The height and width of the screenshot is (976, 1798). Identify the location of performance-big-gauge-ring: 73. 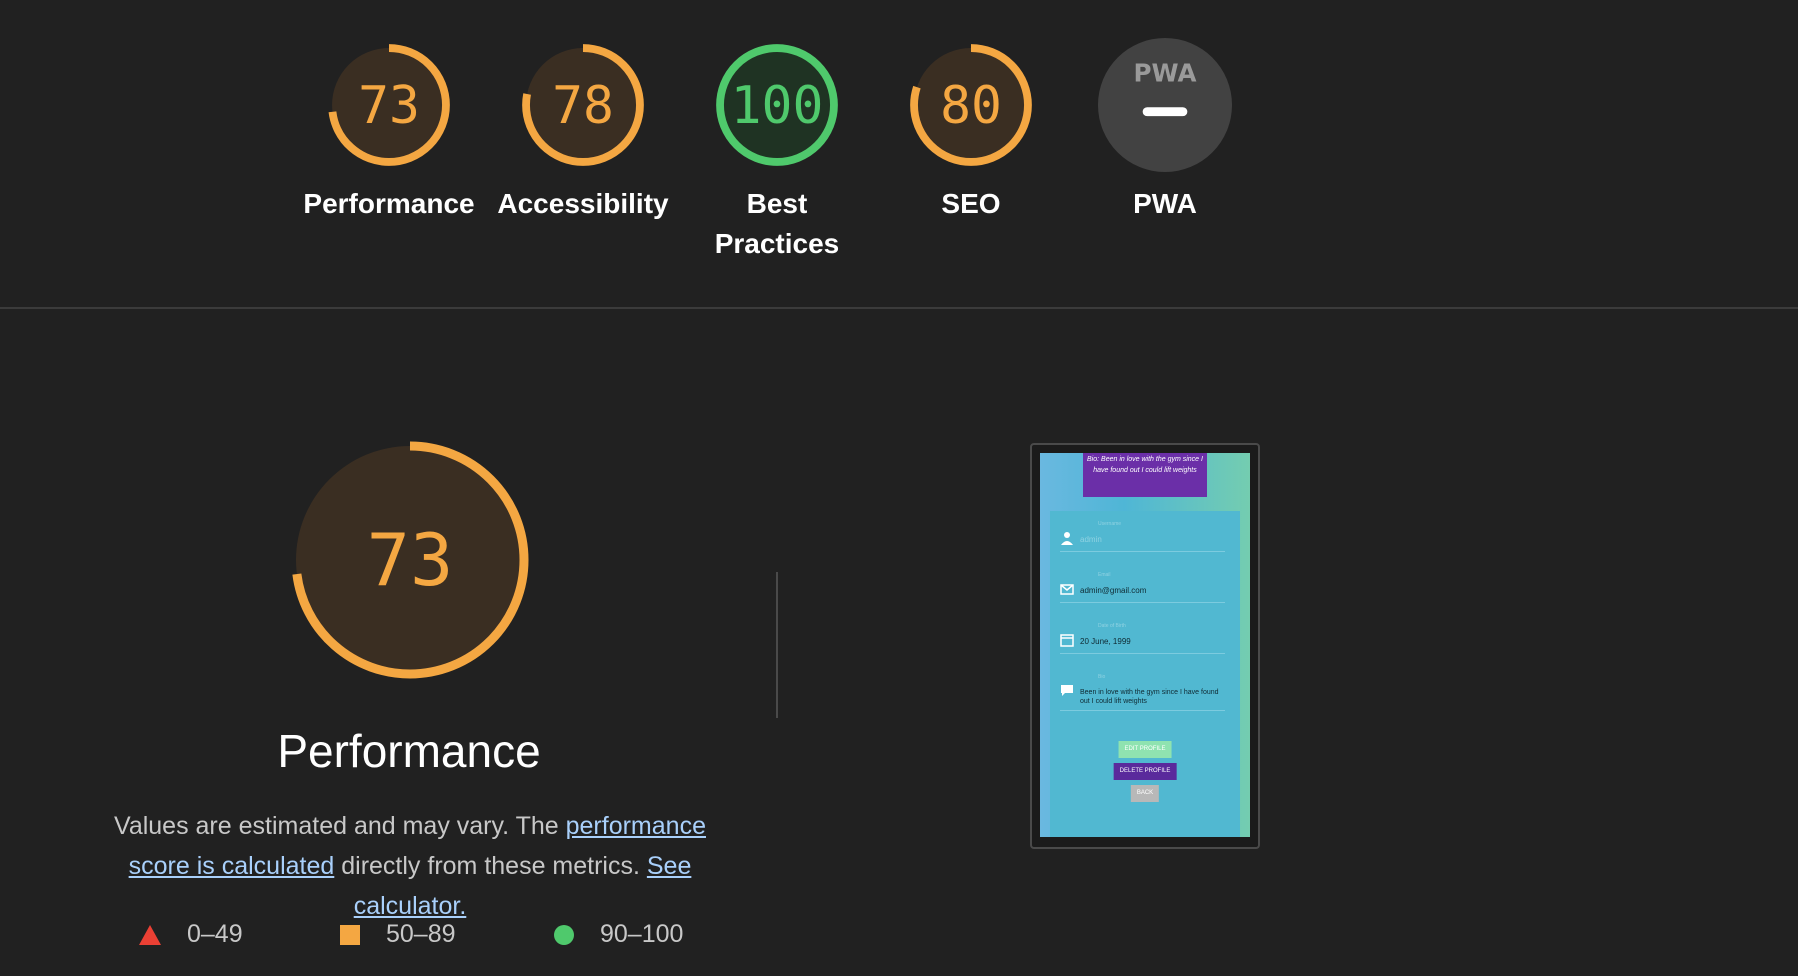
(410, 560).